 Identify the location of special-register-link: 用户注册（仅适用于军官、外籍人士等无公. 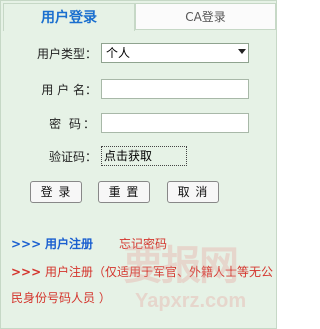
(159, 272).